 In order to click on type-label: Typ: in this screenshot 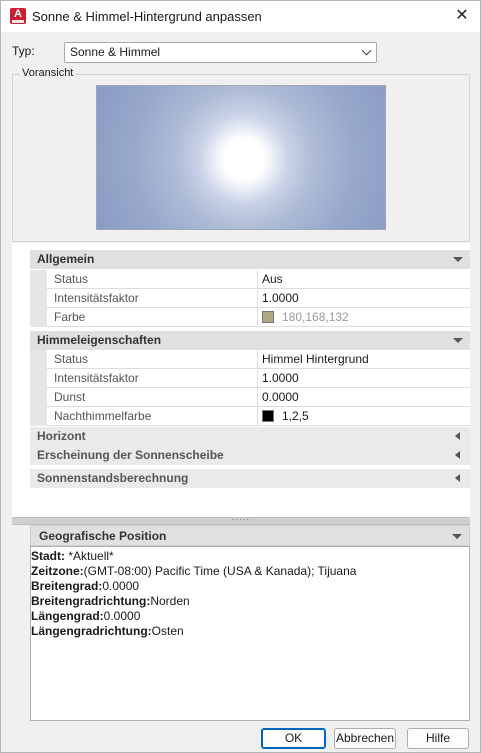, I will do `click(23, 51)`.